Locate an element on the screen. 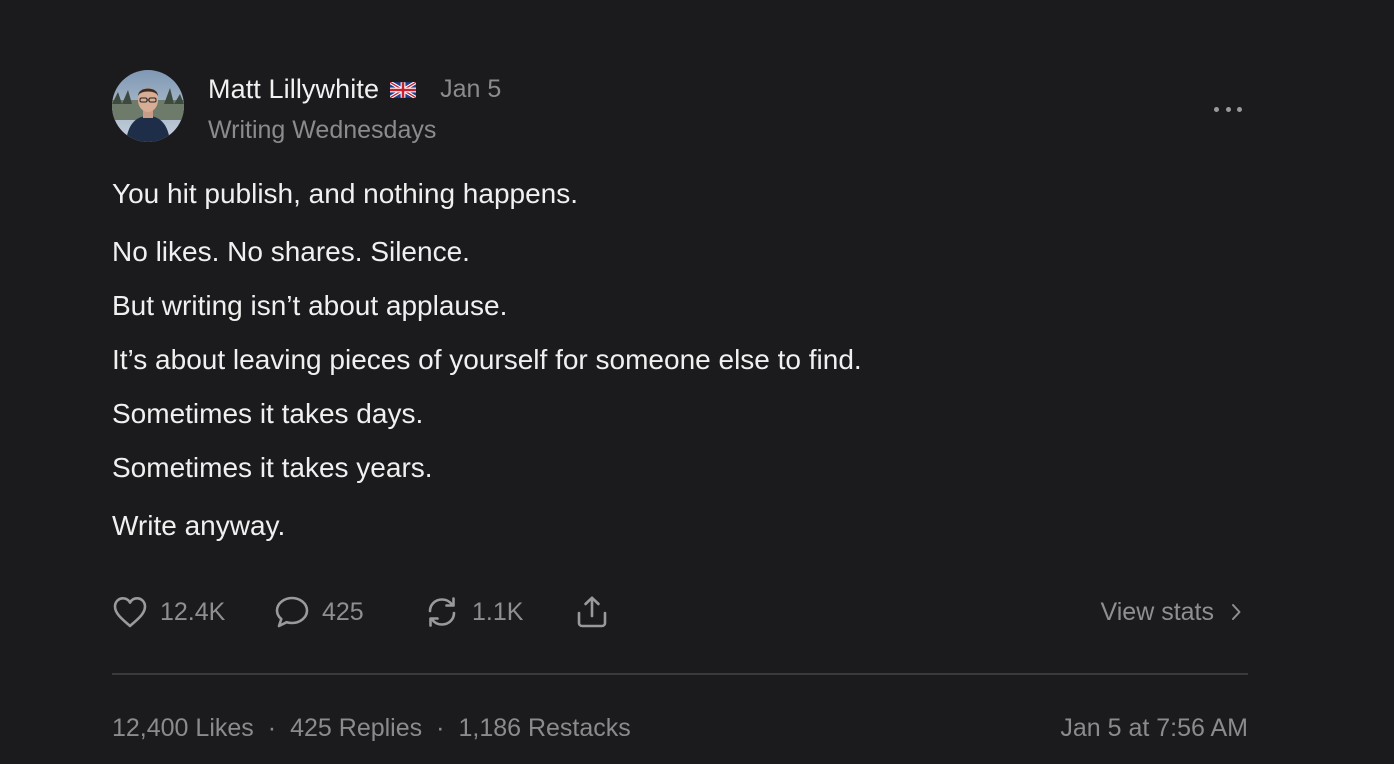 The image size is (1394, 764). post-date: Jan 5 is located at coordinates (470, 89).